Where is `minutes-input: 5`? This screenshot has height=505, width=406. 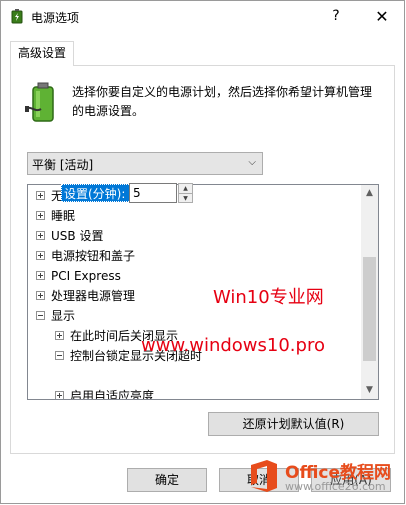 minutes-input: 5 is located at coordinates (153, 193).